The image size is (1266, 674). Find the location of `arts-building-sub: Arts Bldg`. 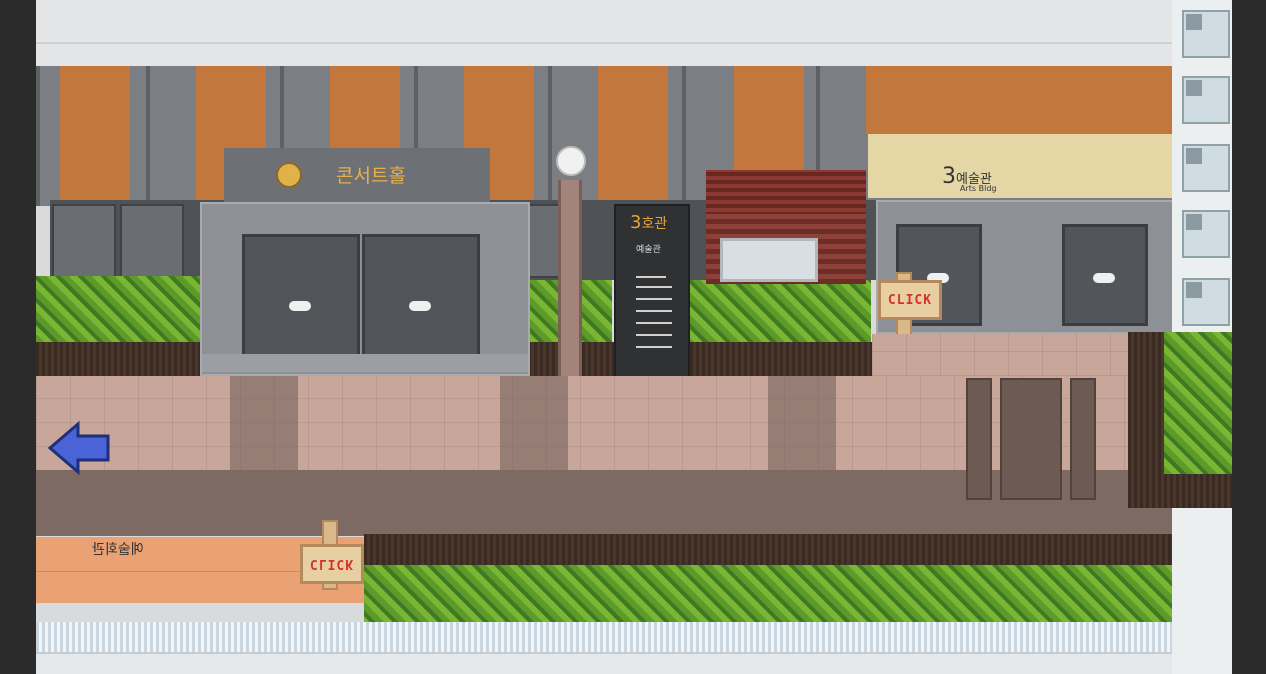

arts-building-sub: Arts Bldg is located at coordinates (978, 188).